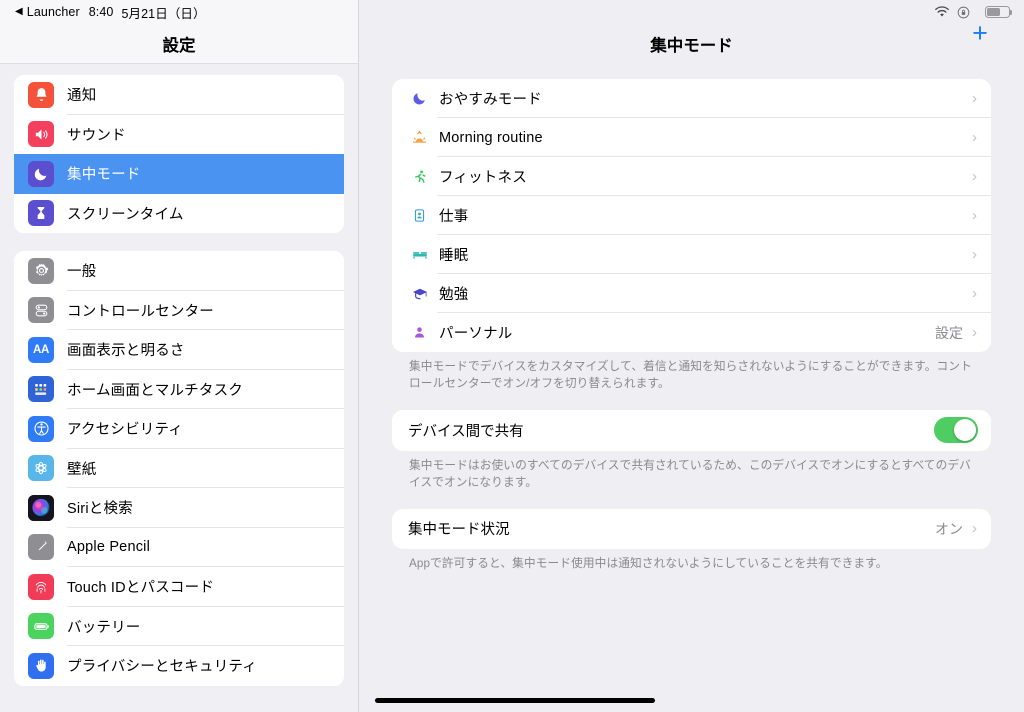 This screenshot has height=712, width=1024. Describe the element at coordinates (125, 214) in the screenshot. I see `sidebar-item-label: スクリーンタイム` at that location.